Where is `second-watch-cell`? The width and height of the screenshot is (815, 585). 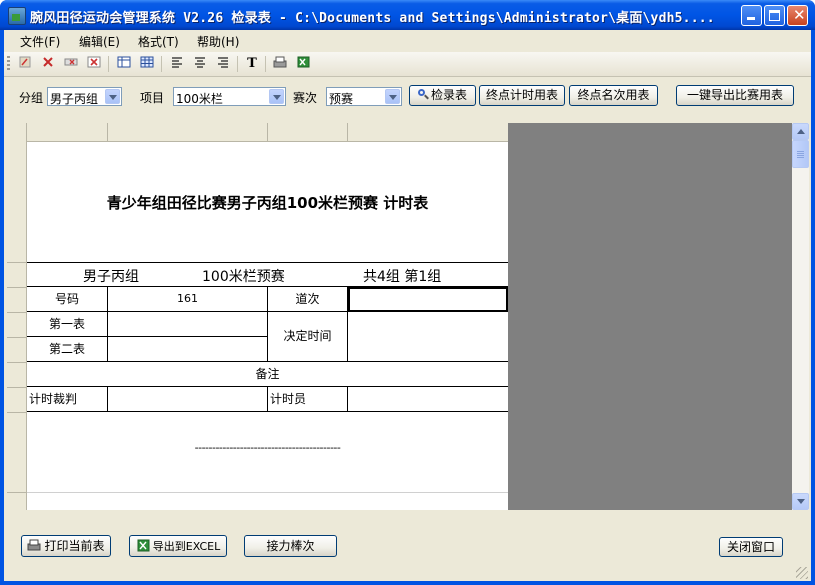
second-watch-cell is located at coordinates (188, 349).